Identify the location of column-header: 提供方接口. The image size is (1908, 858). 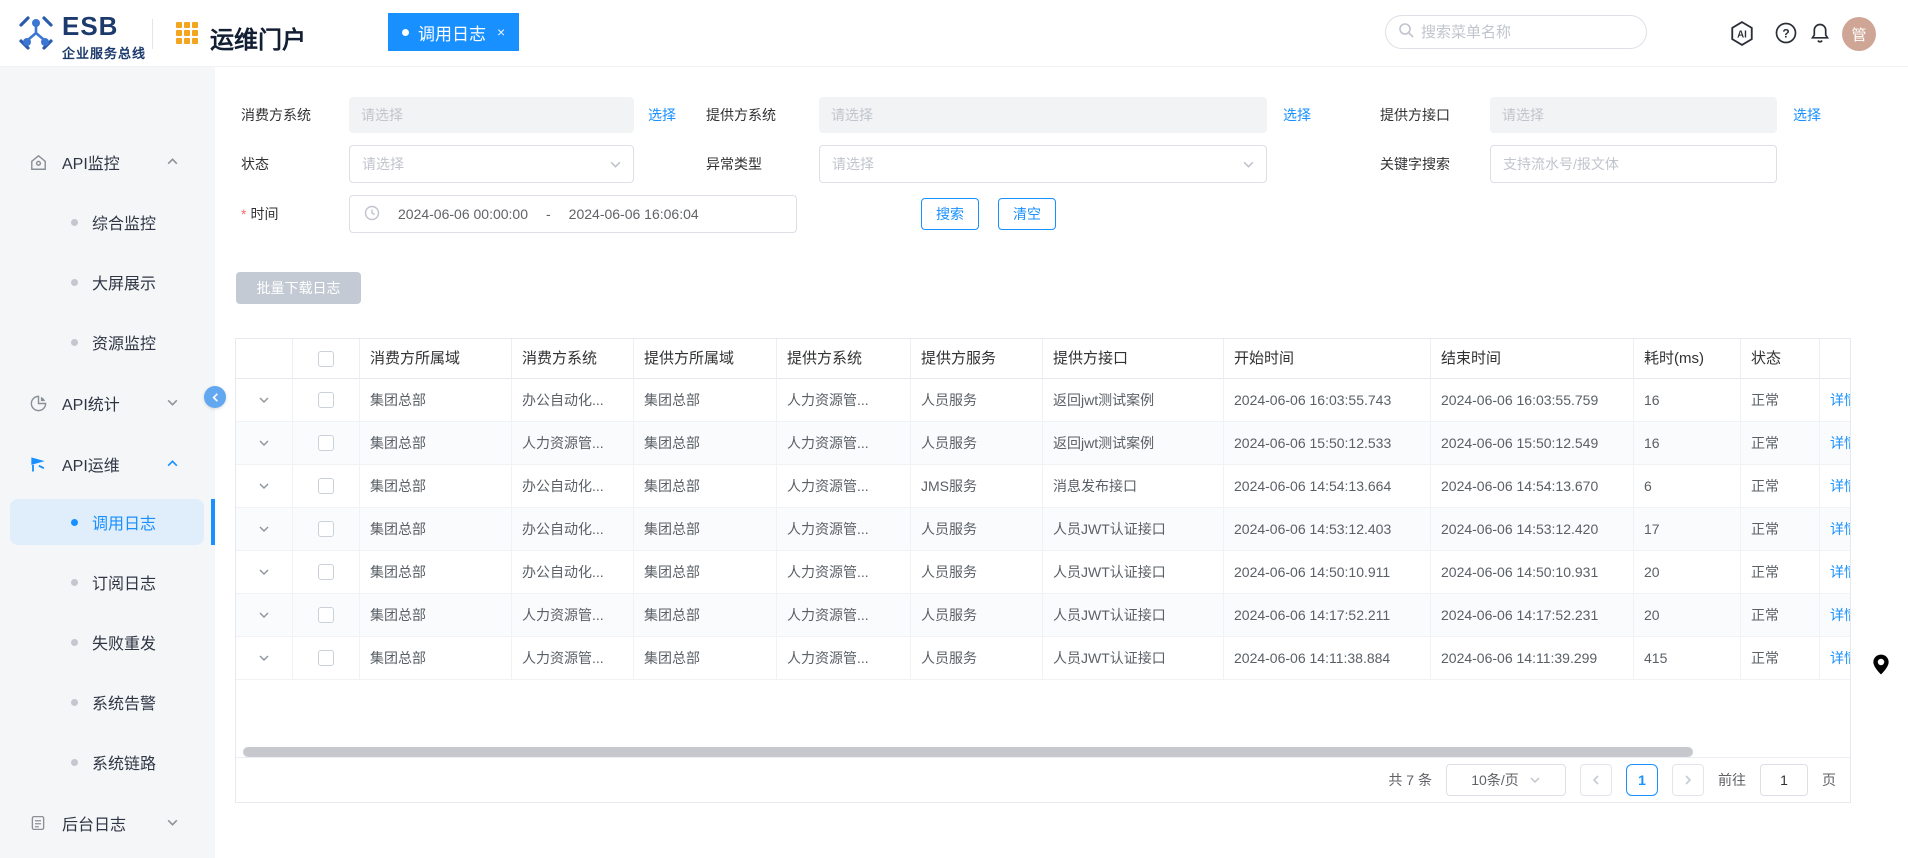
(1133, 359).